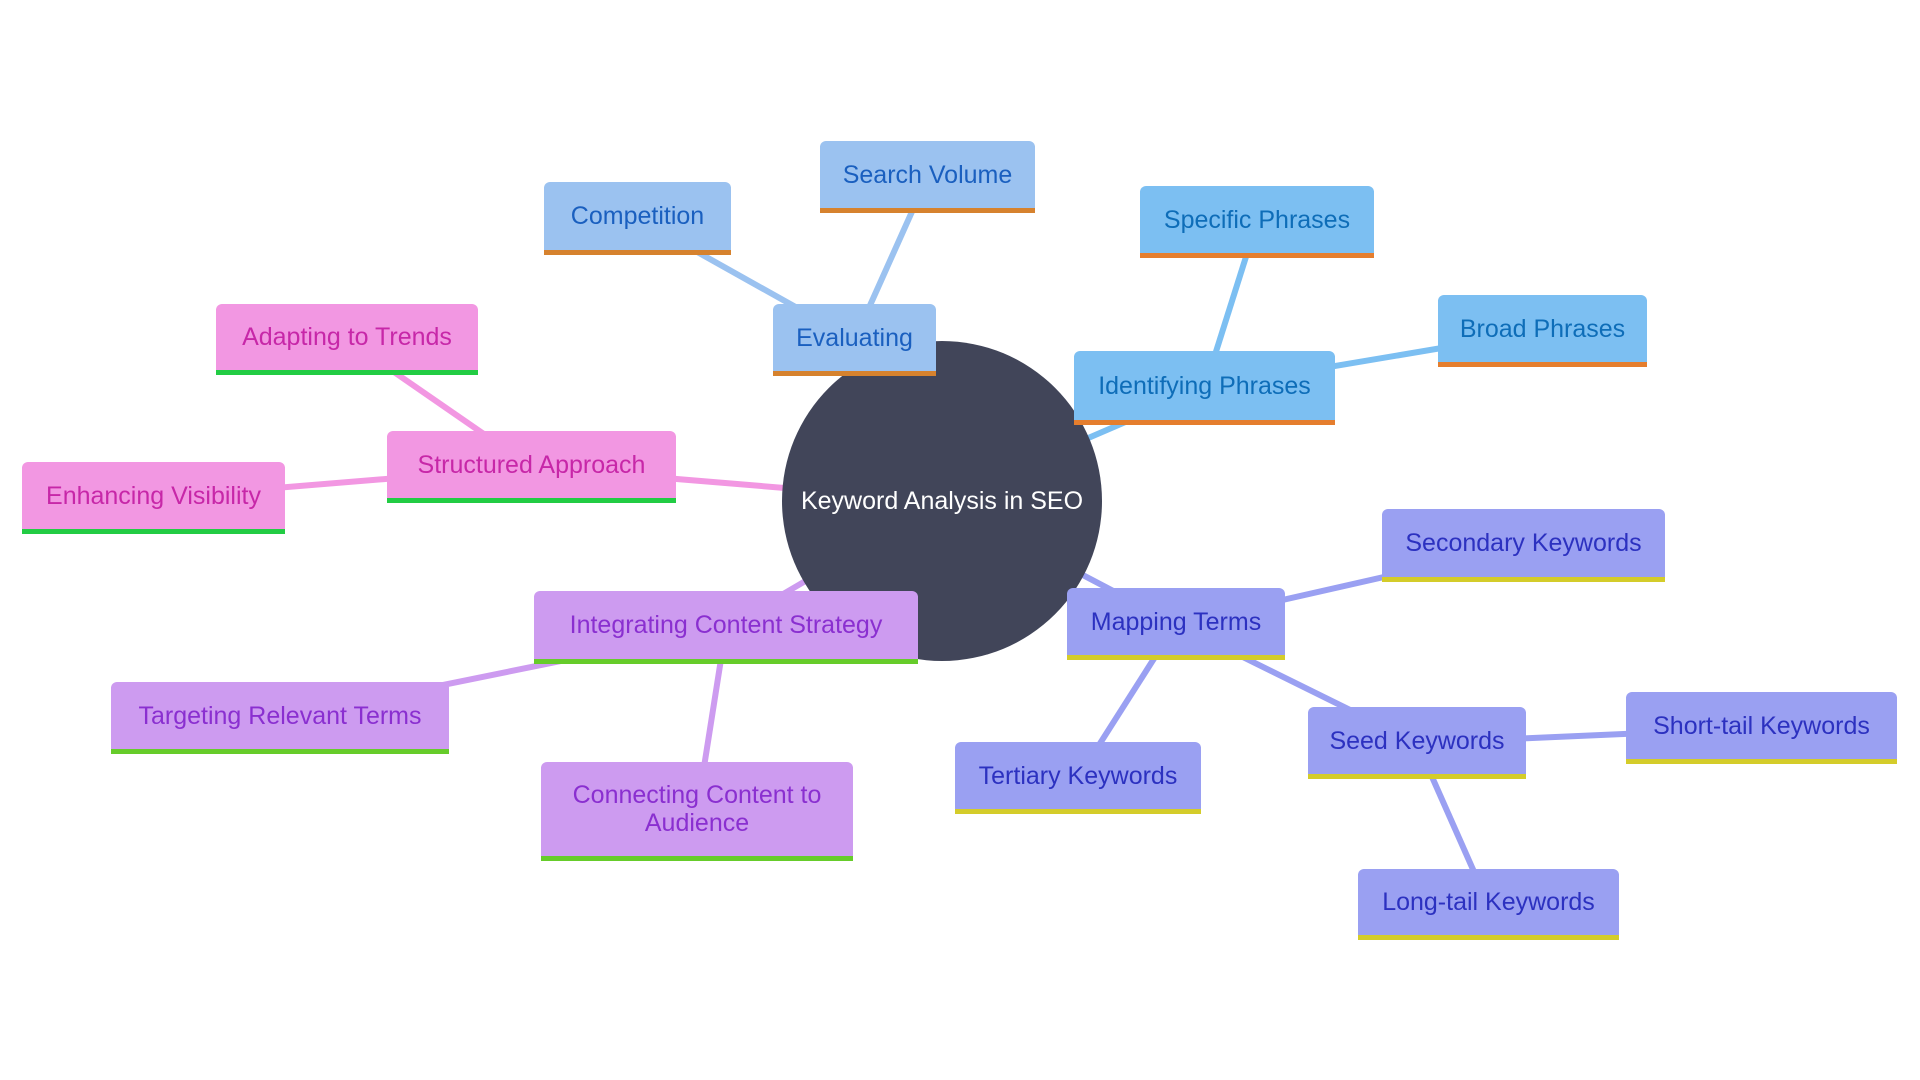  What do you see at coordinates (697, 823) in the screenshot?
I see `node-label-line-2: Audience` at bounding box center [697, 823].